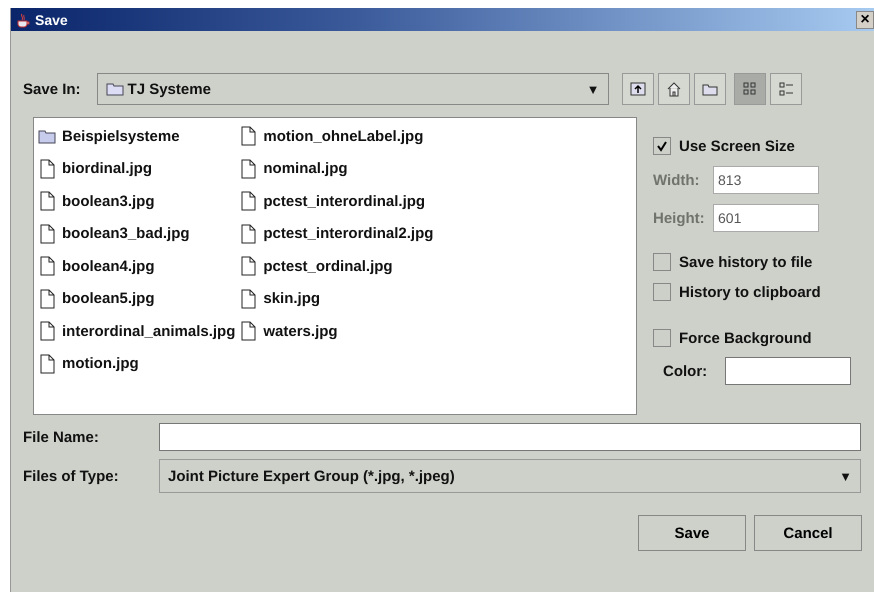 The image size is (874, 592). I want to click on details-view-button, so click(786, 89).